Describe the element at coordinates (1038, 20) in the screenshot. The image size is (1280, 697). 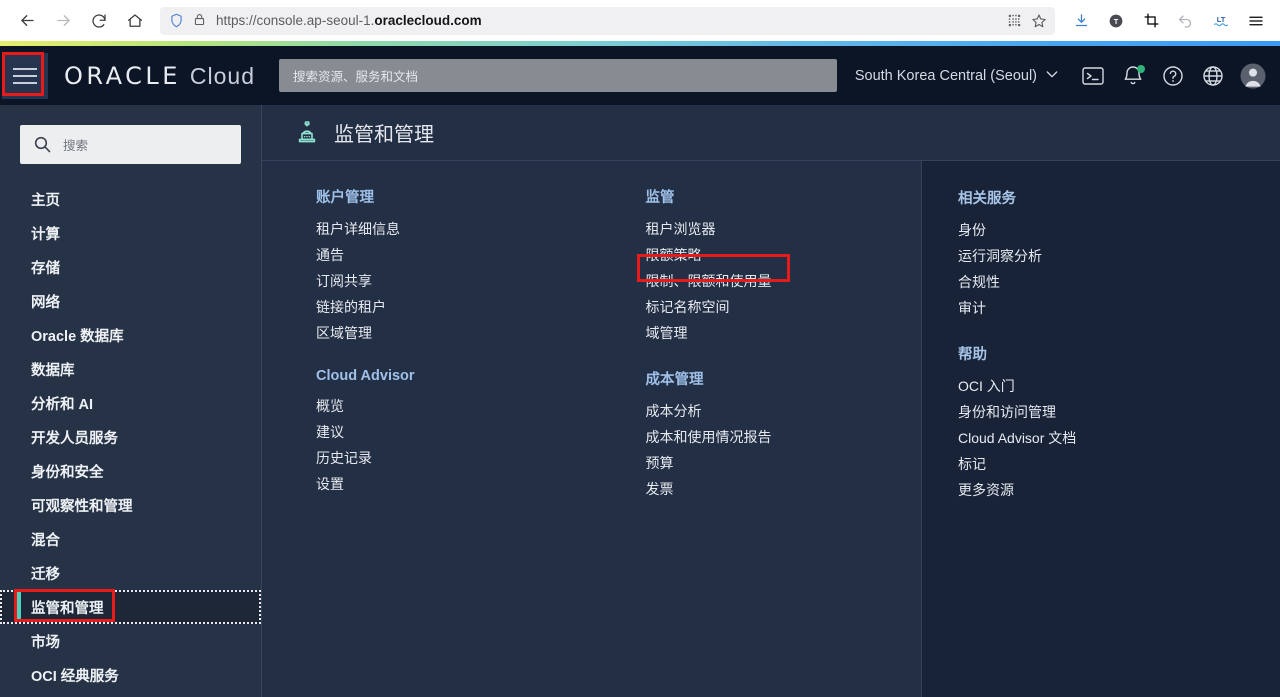
I see `bookmark-star-icon` at that location.